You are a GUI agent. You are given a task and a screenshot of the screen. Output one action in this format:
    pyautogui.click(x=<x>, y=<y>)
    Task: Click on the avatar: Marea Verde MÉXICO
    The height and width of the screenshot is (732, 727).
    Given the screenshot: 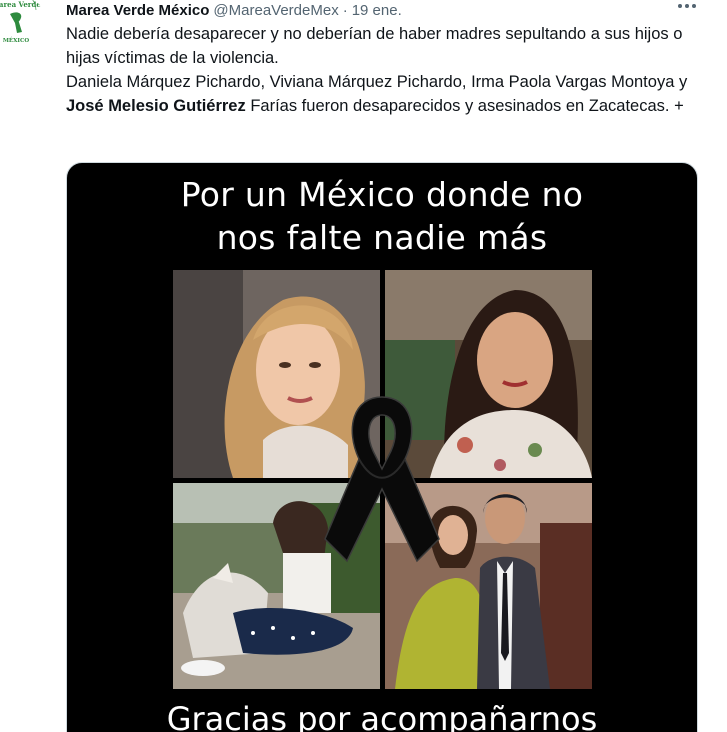 What is the action you would take?
    pyautogui.click(x=22, y=24)
    